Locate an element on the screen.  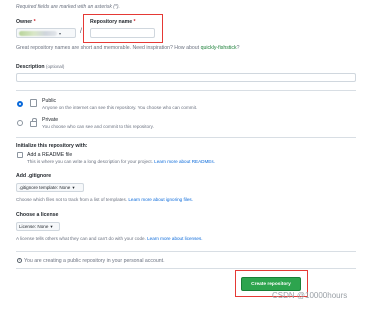
description-input is located at coordinates (186, 77).